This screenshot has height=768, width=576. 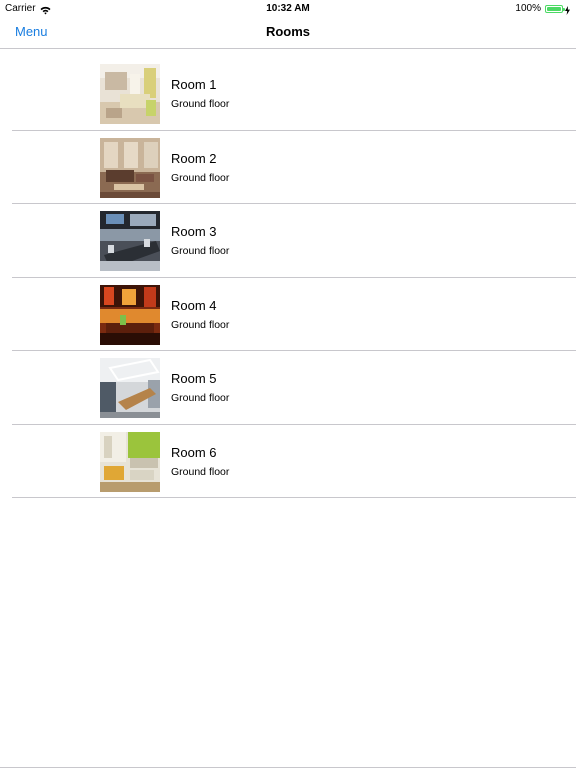 What do you see at coordinates (542, 8) in the screenshot?
I see `status-right: 100%` at bounding box center [542, 8].